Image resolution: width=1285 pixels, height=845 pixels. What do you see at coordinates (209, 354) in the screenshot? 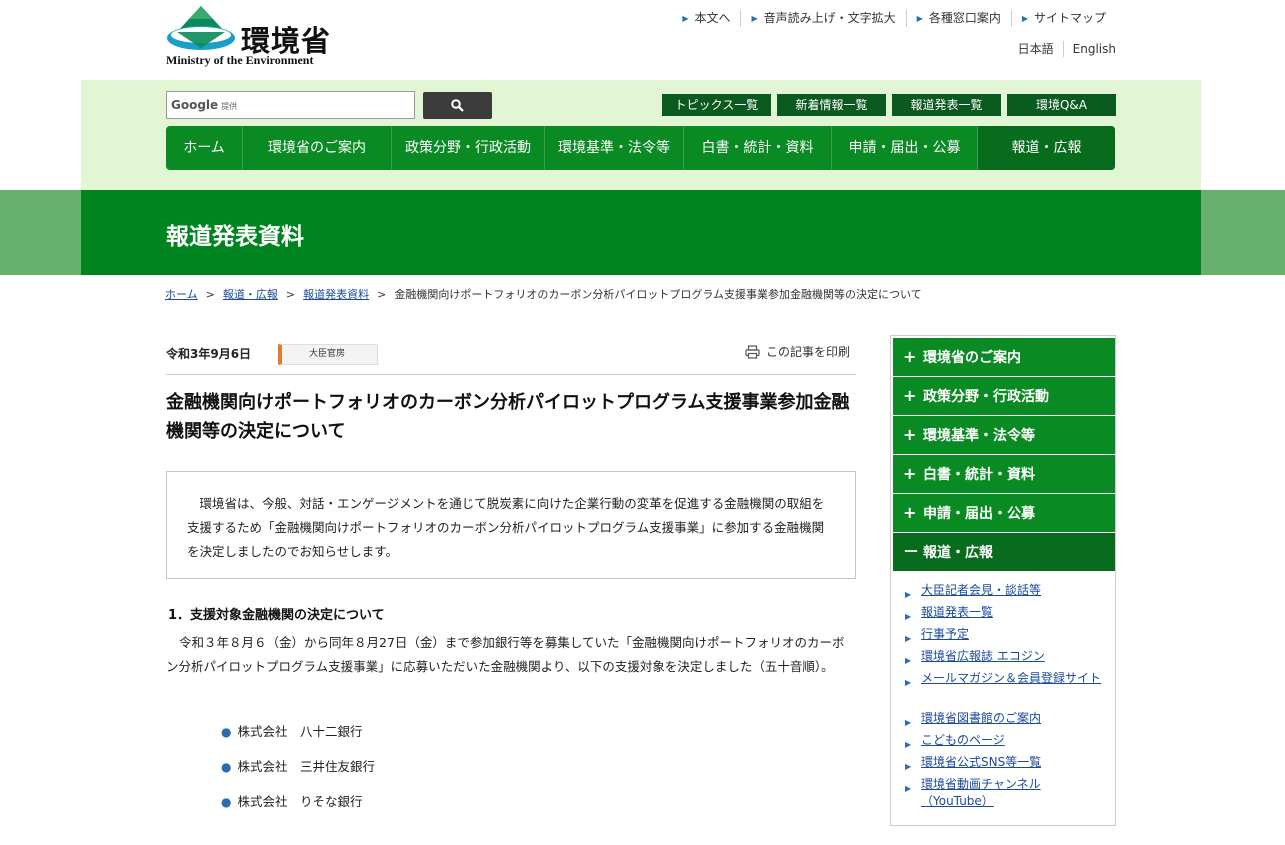
I see `article-date: 令和3年9月6日` at bounding box center [209, 354].